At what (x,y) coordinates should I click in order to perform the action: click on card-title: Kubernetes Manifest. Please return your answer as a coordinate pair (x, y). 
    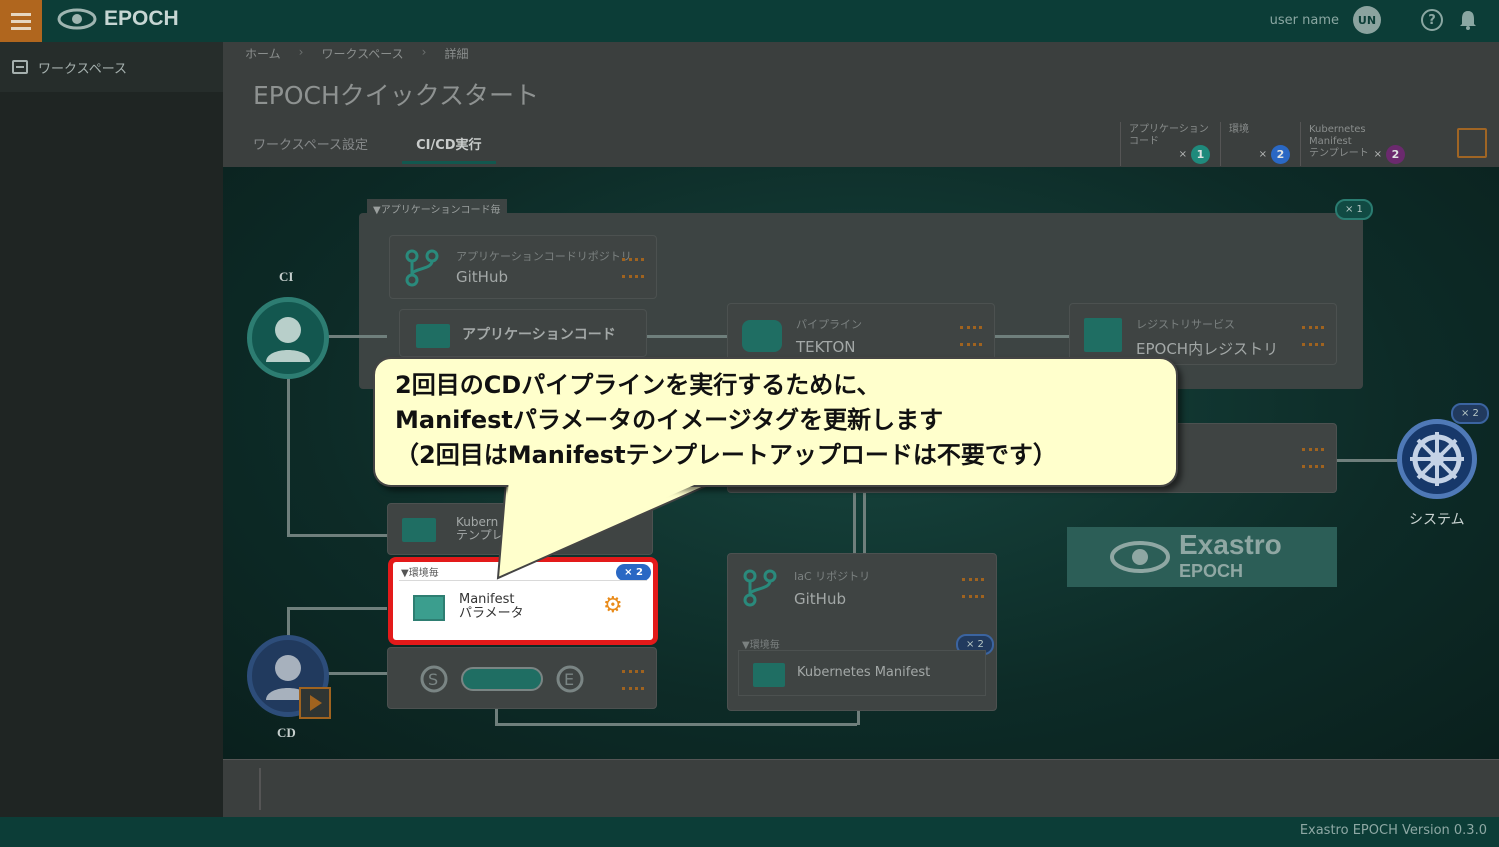
    Looking at the image, I should click on (864, 672).